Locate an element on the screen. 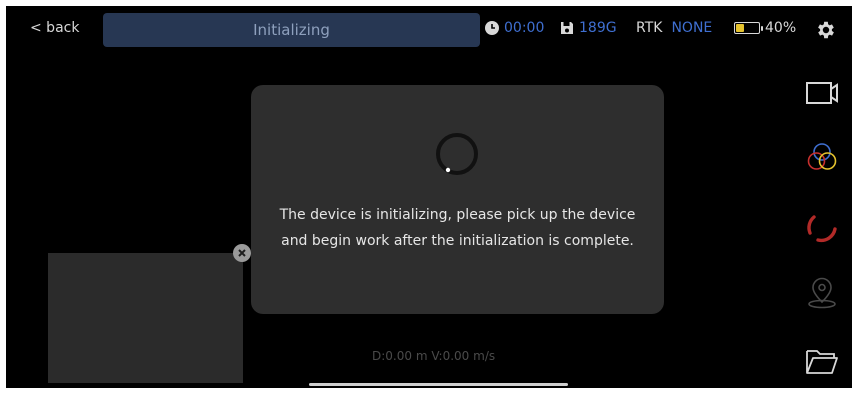 This screenshot has height=394, width=859. battery-status: 40% is located at coordinates (765, 28).